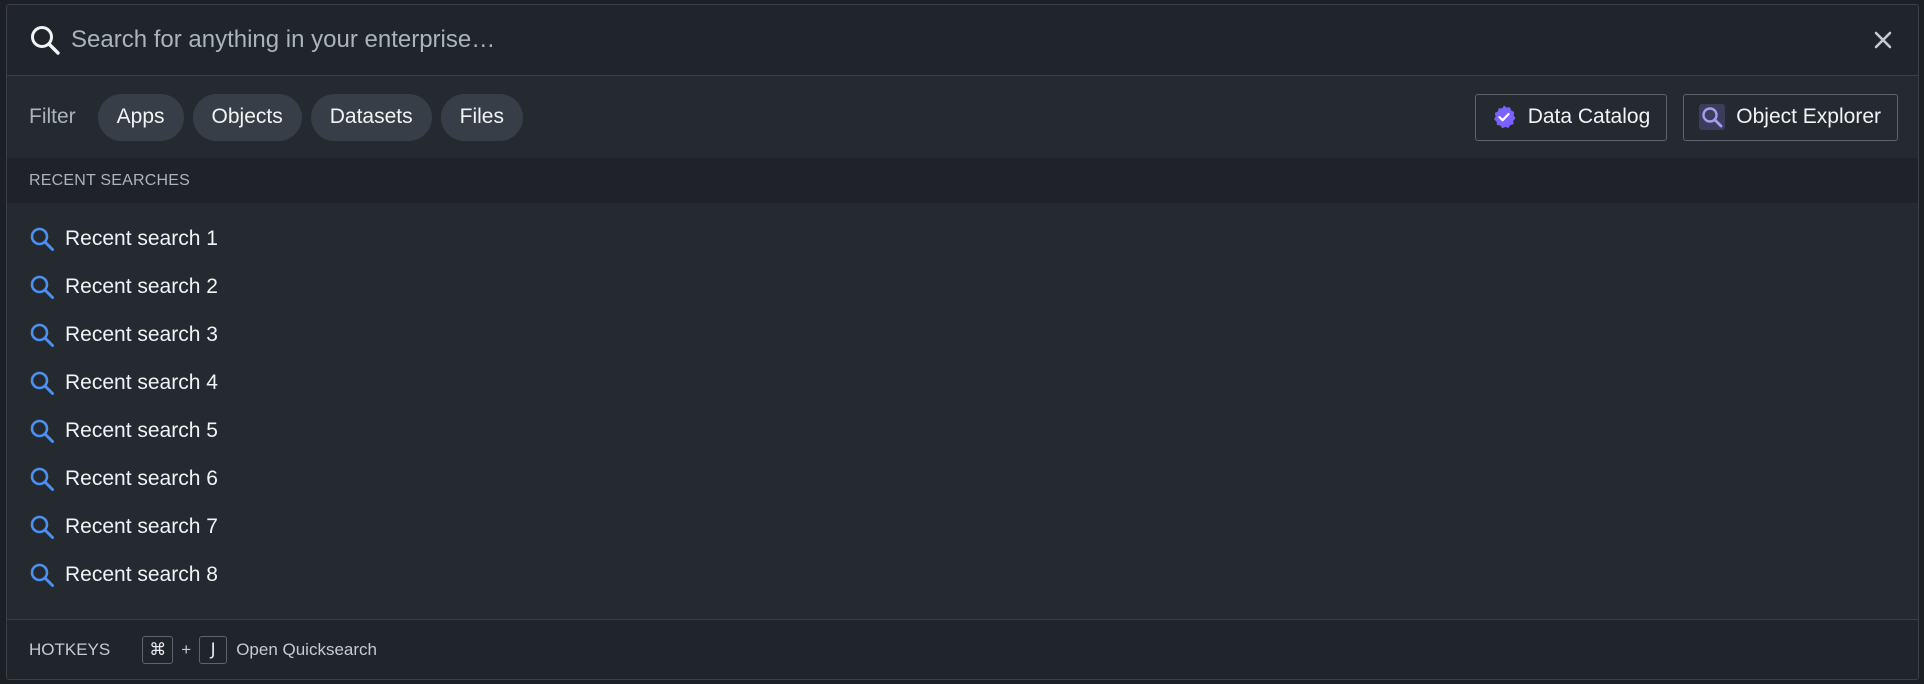 This screenshot has height=684, width=1924. Describe the element at coordinates (962, 649) in the screenshot. I see `hotkeys-footer: HOTKEYS ⌘ + J Open Quicksearch` at that location.